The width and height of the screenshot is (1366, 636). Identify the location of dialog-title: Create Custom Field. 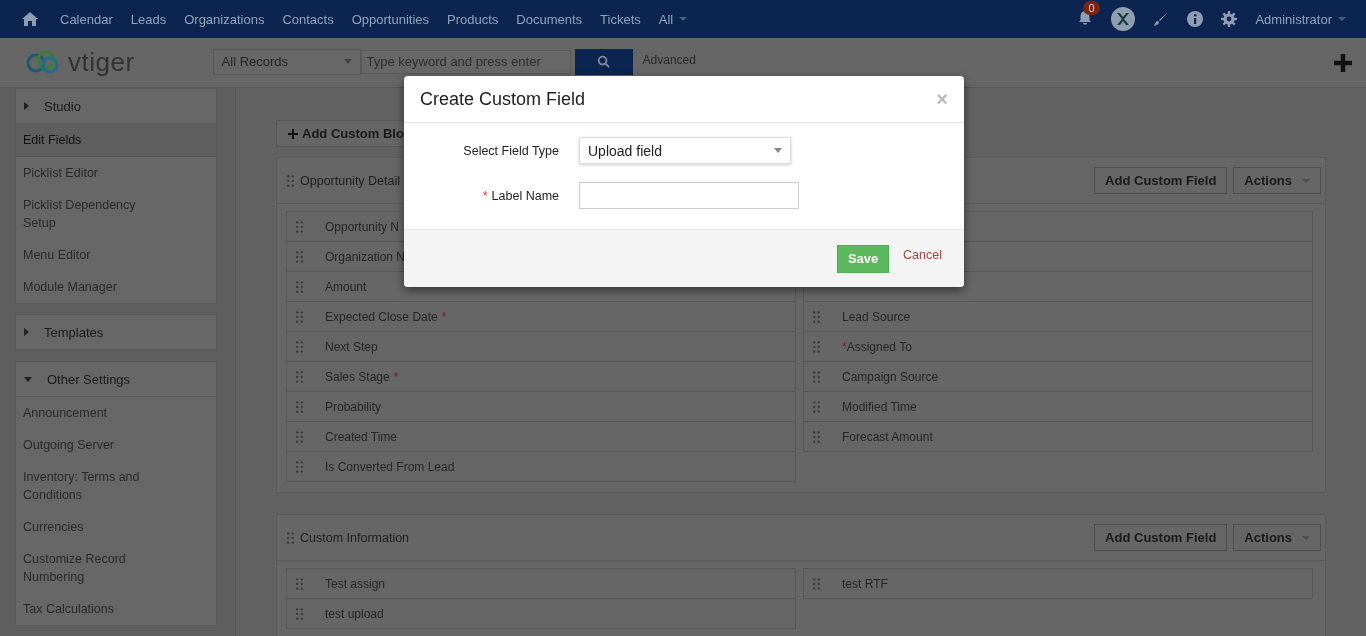
(503, 99).